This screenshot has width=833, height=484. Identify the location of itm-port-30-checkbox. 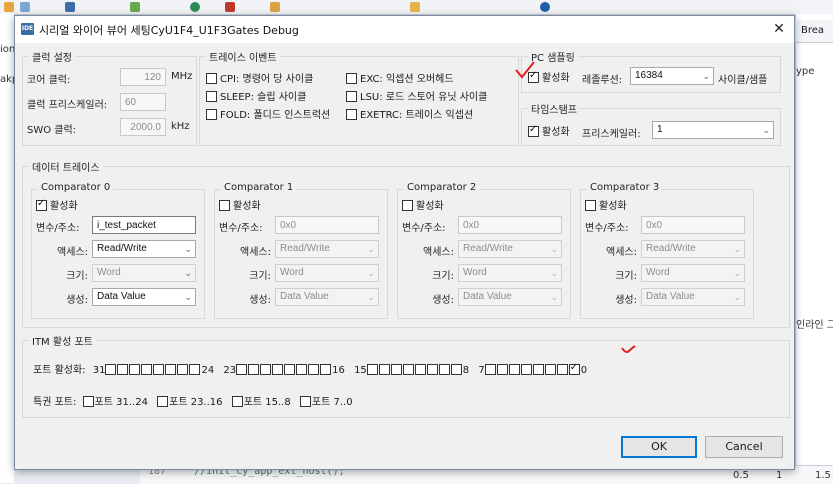
(123, 369).